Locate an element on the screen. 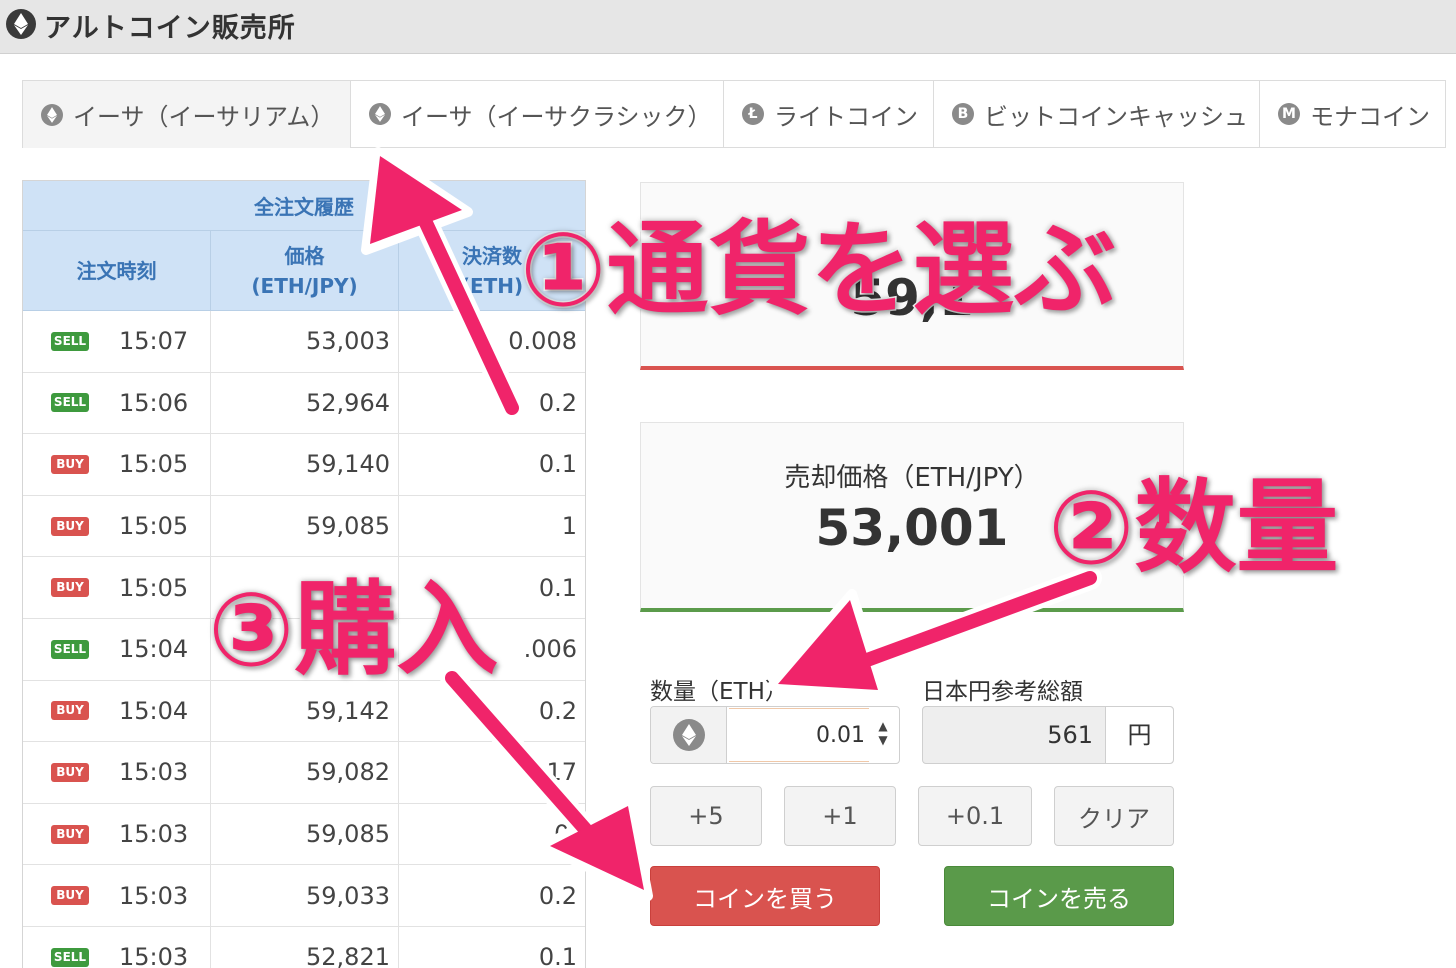  quantity-cell: 0. is located at coordinates (565, 834).